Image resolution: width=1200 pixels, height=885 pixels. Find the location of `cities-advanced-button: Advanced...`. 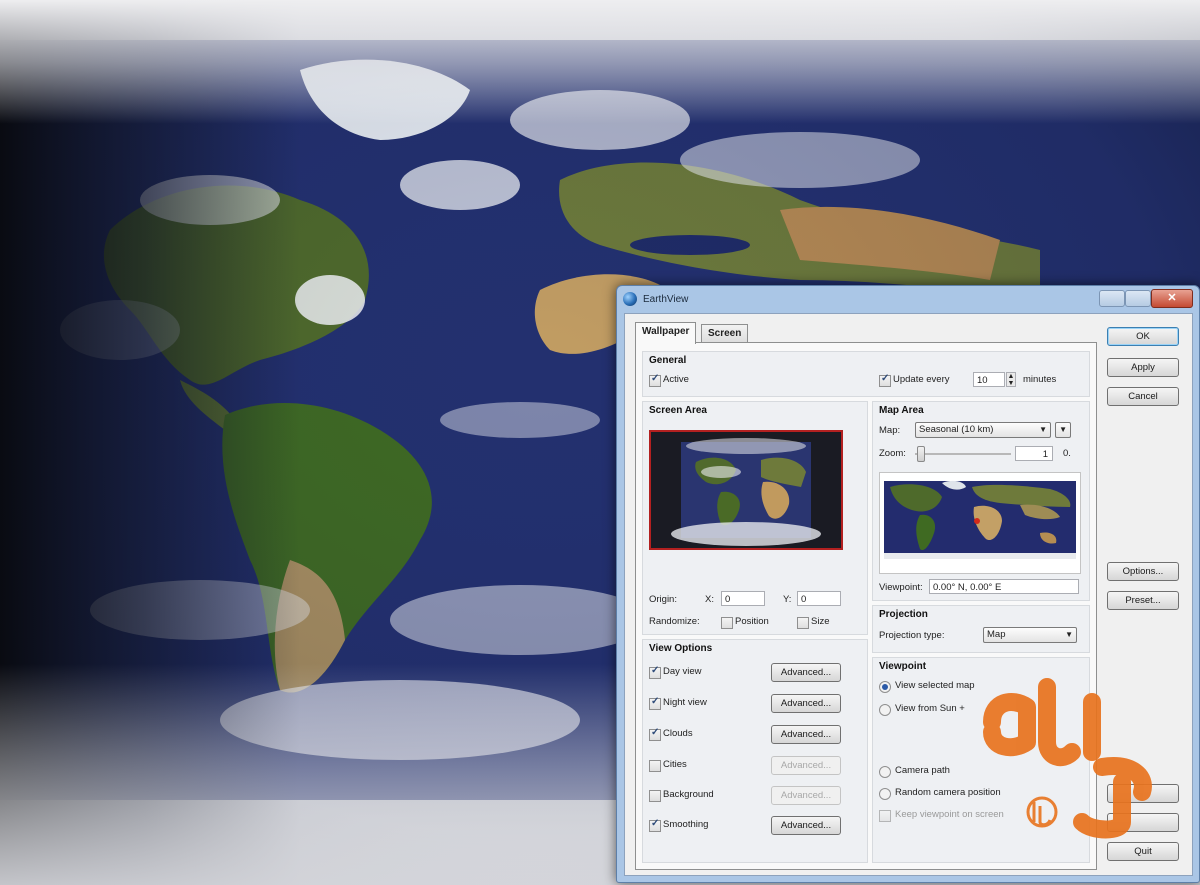

cities-advanced-button: Advanced... is located at coordinates (806, 765).